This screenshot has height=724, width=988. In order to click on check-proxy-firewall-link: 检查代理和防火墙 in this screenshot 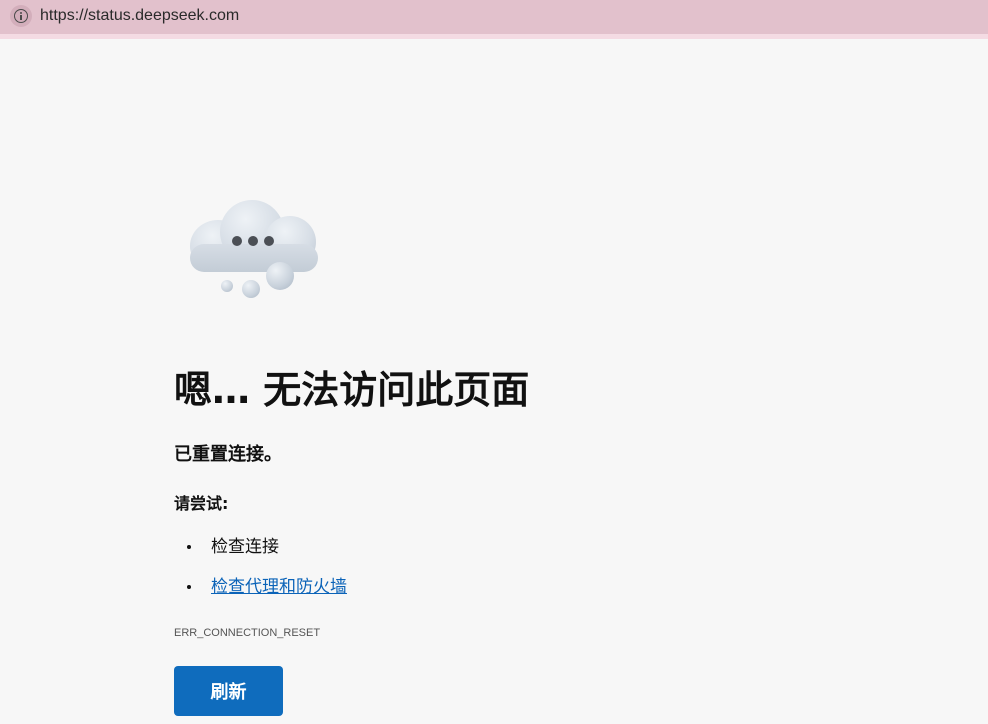, I will do `click(279, 587)`.